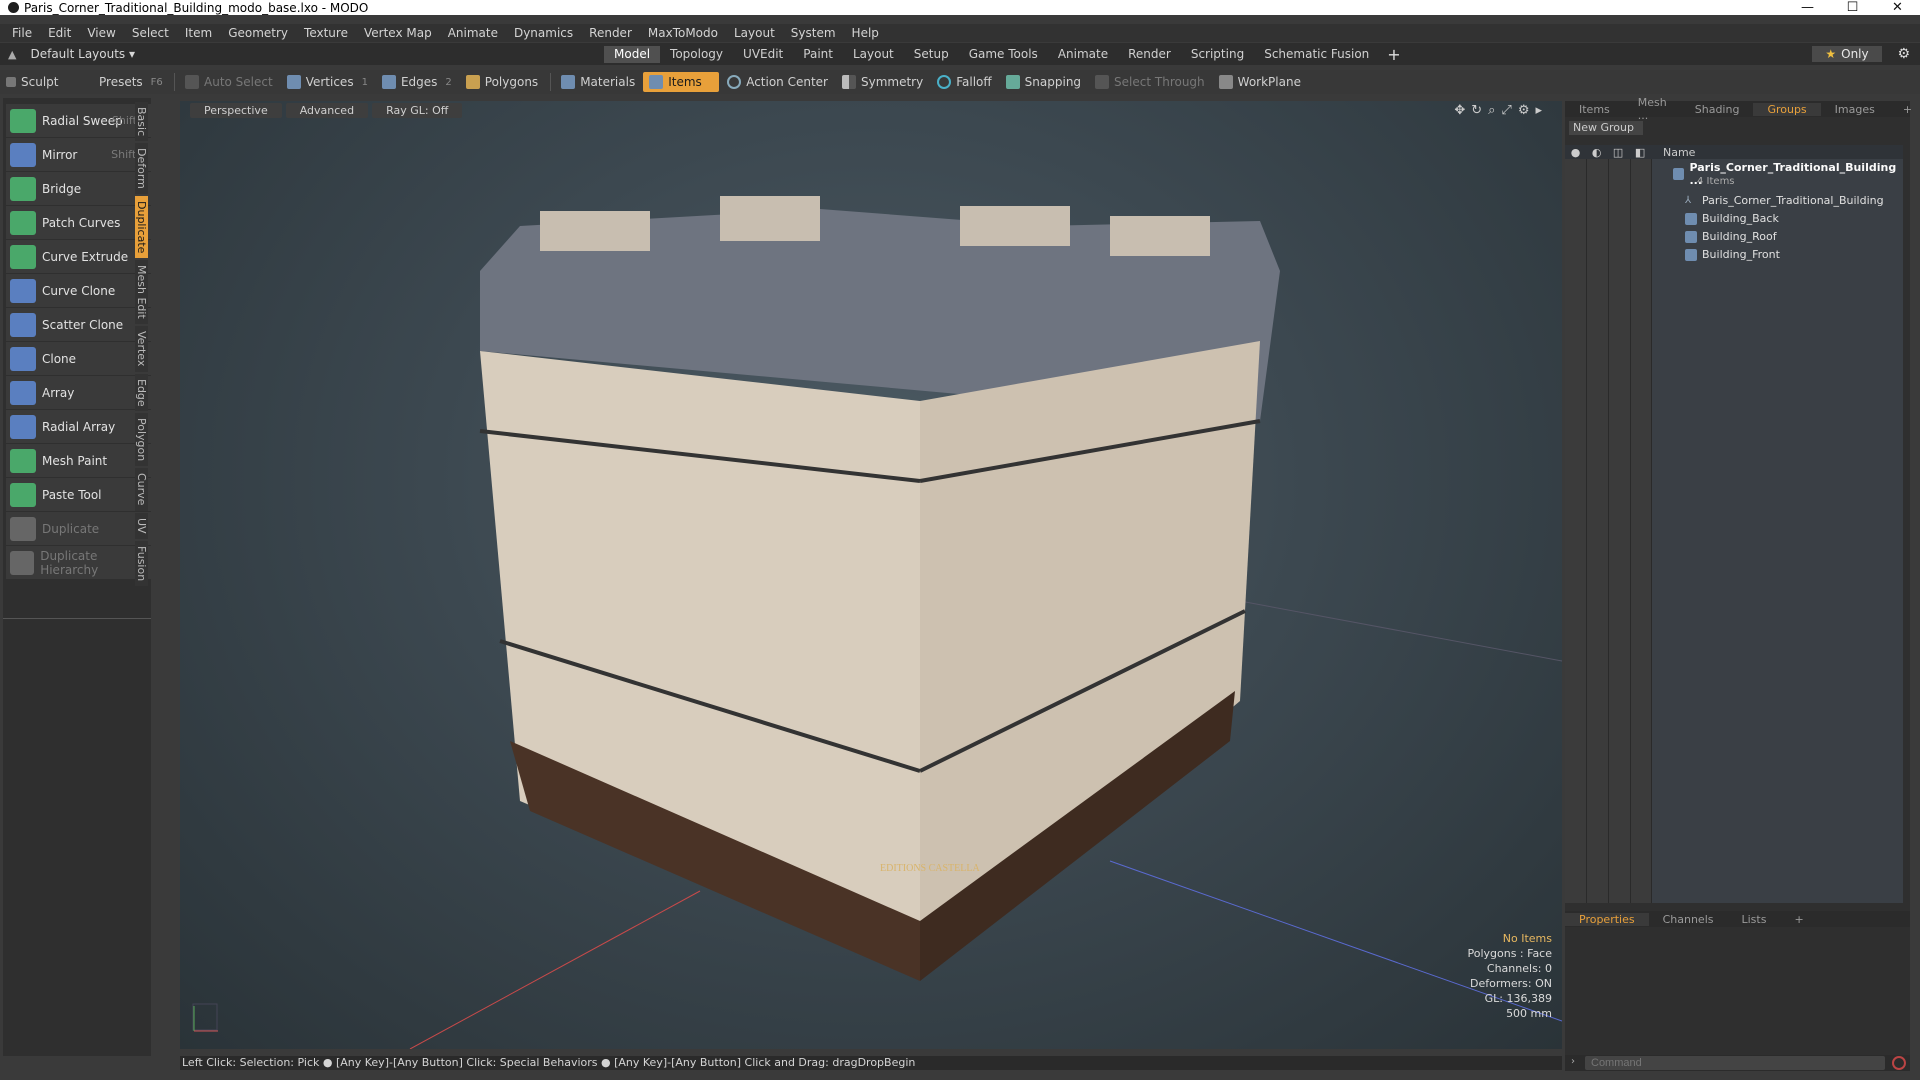 The width and height of the screenshot is (1920, 1080). Describe the element at coordinates (1897, 7) in the screenshot. I see `close-button: ✕` at that location.